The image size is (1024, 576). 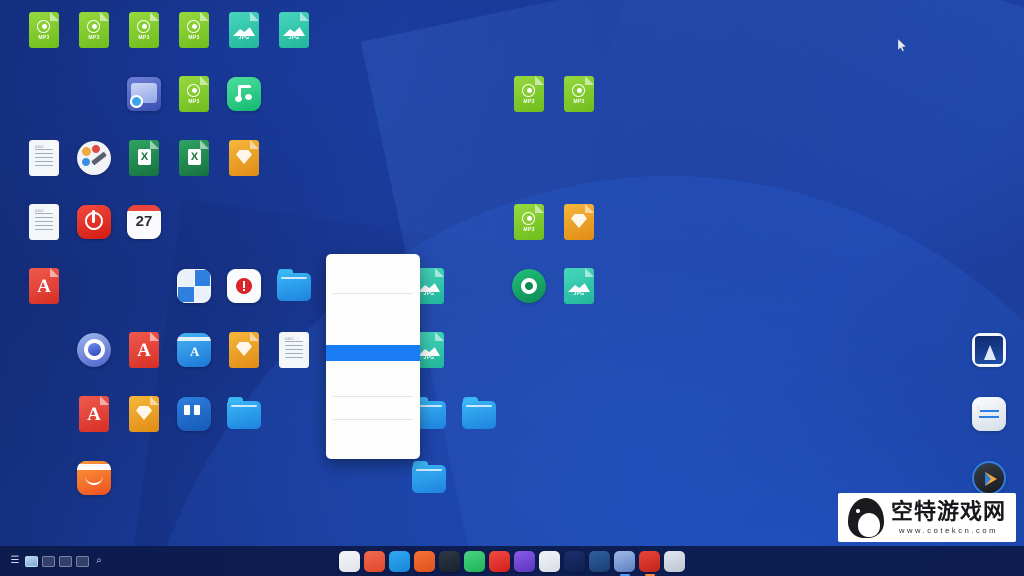 I want to click on app-video-icon, so click(x=989, y=479).